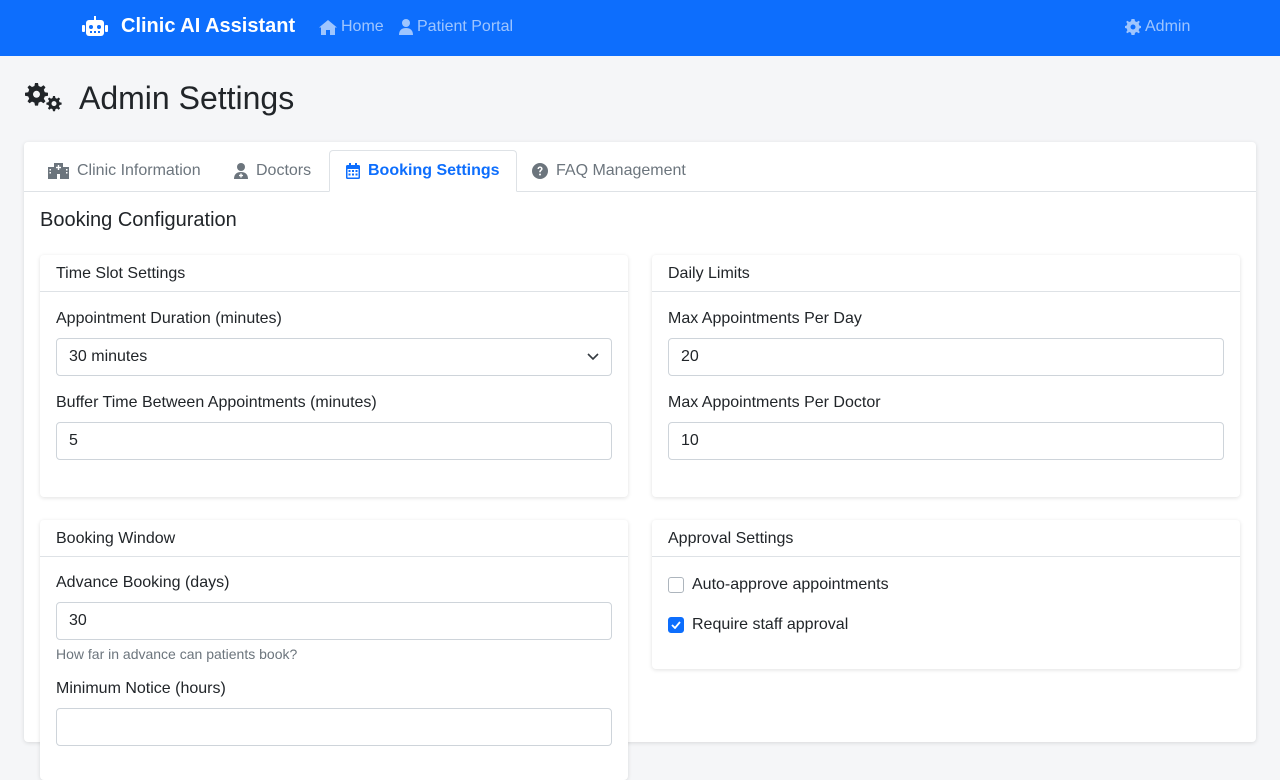 The height and width of the screenshot is (780, 1280). I want to click on brand-name: Clinic AI Assistant, so click(208, 26).